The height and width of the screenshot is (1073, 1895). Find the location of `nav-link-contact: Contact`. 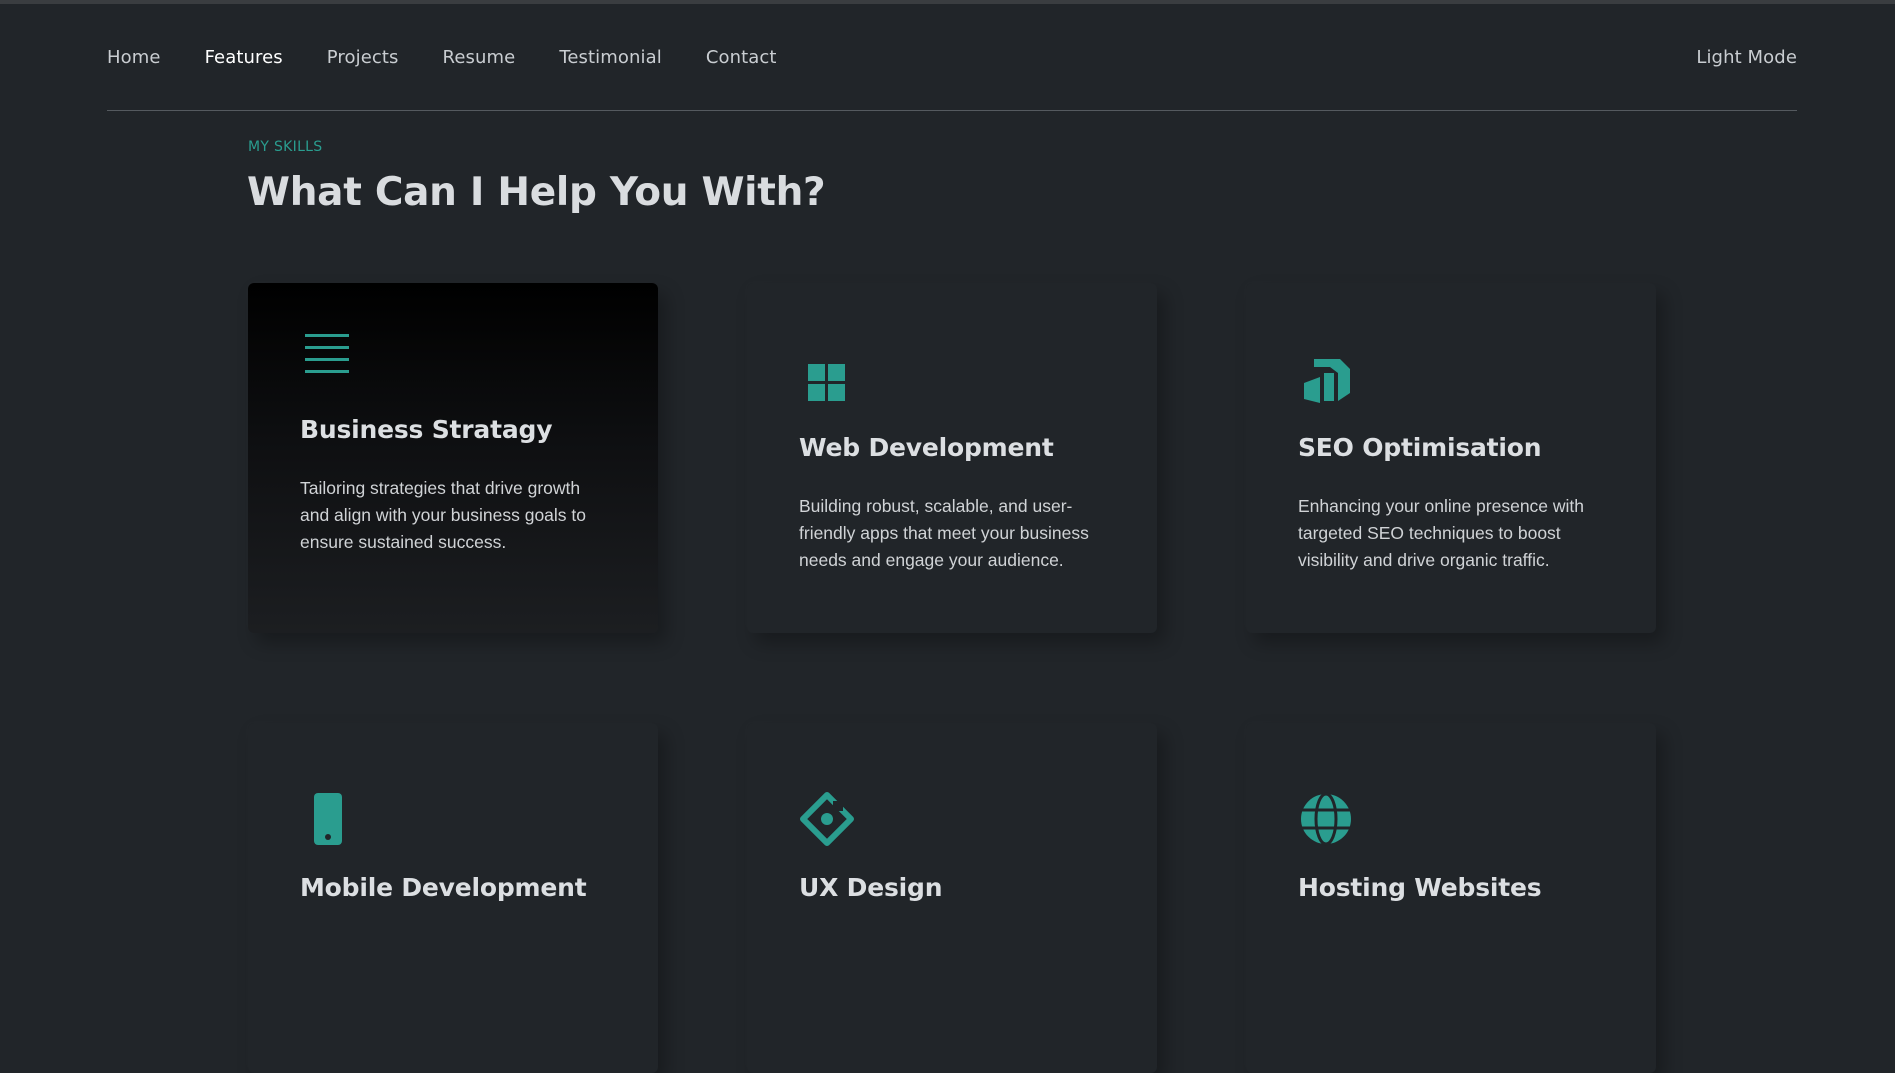

nav-link-contact: Contact is located at coordinates (741, 57).